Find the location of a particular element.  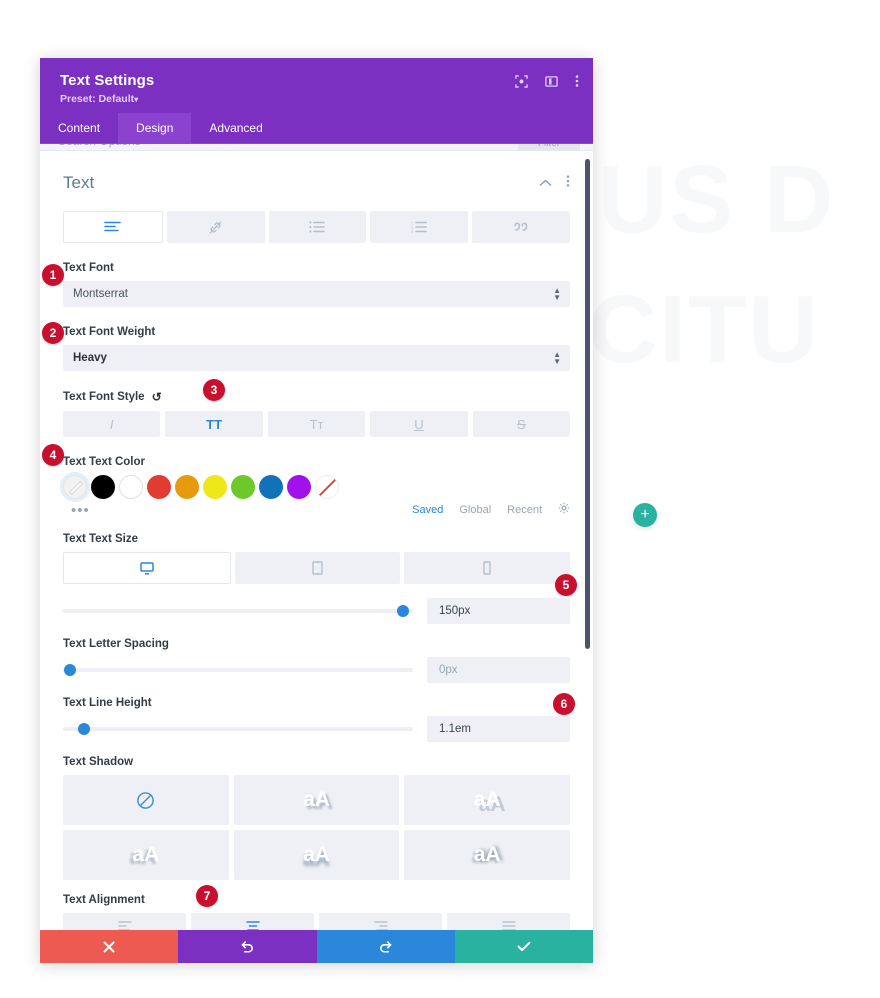

callout-badge-2: 2 is located at coordinates (53, 333).